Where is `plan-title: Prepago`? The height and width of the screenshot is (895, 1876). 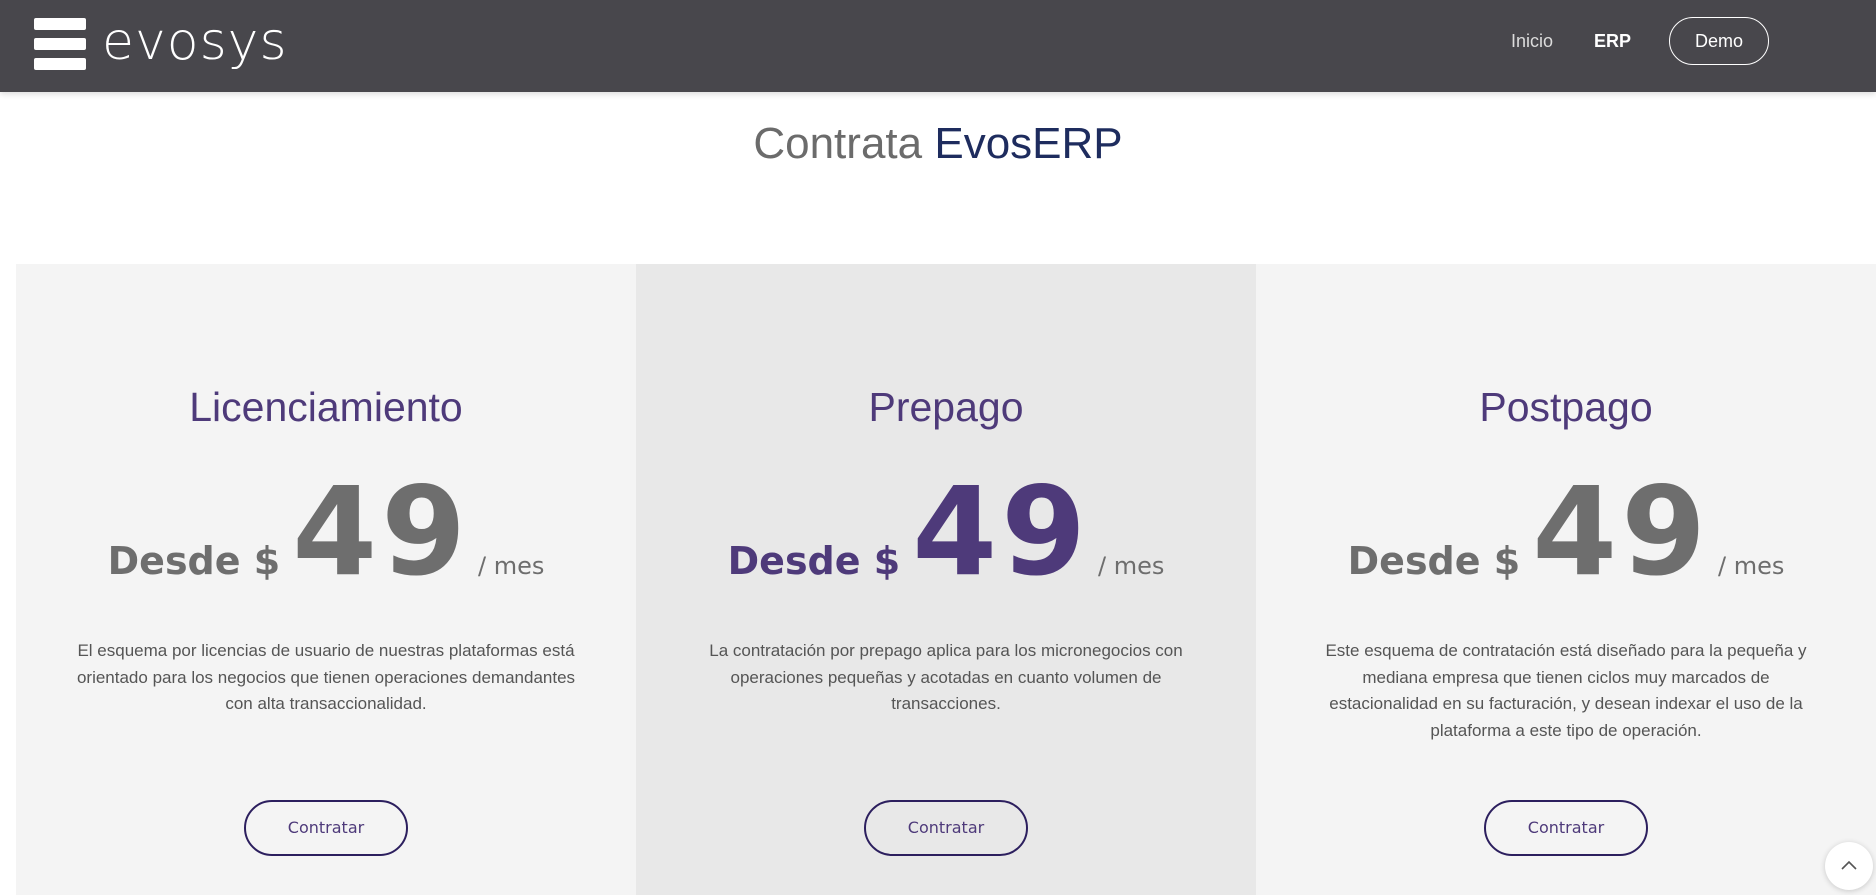
plan-title: Prepago is located at coordinates (946, 407).